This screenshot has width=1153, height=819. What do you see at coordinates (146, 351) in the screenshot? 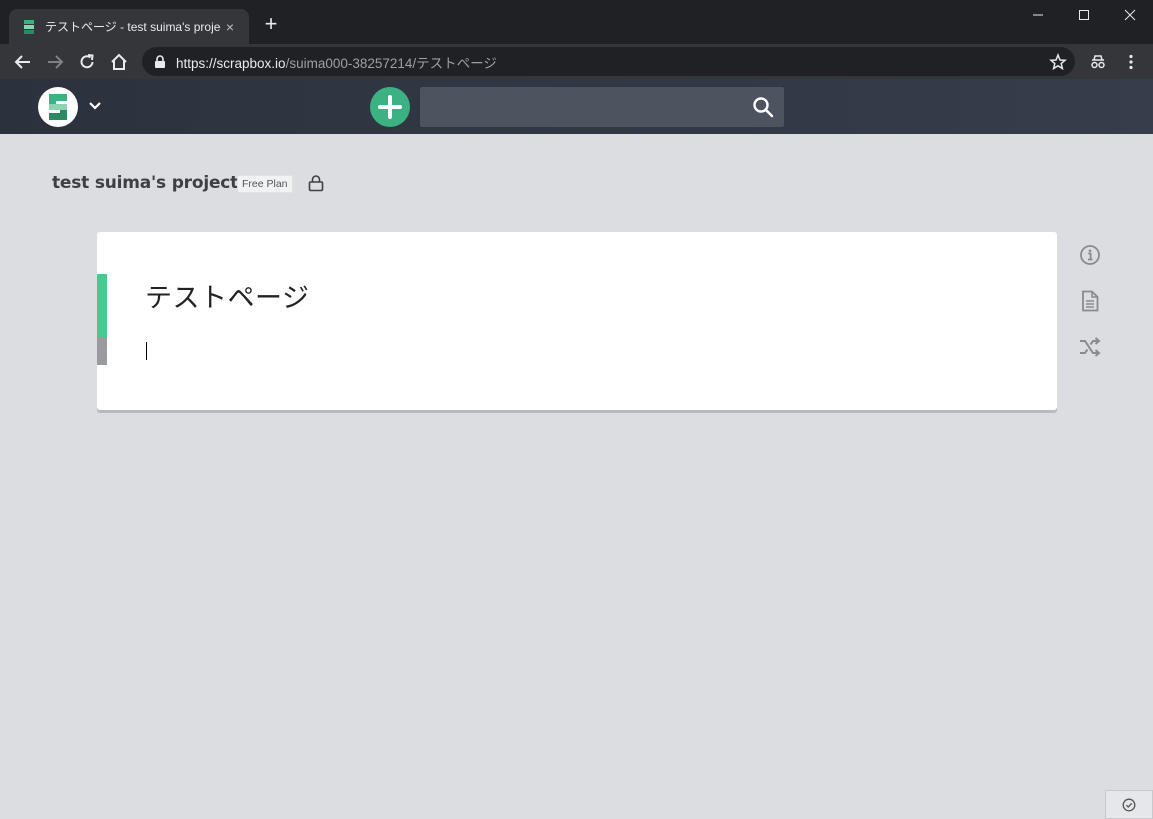
I see `text-cursor` at bounding box center [146, 351].